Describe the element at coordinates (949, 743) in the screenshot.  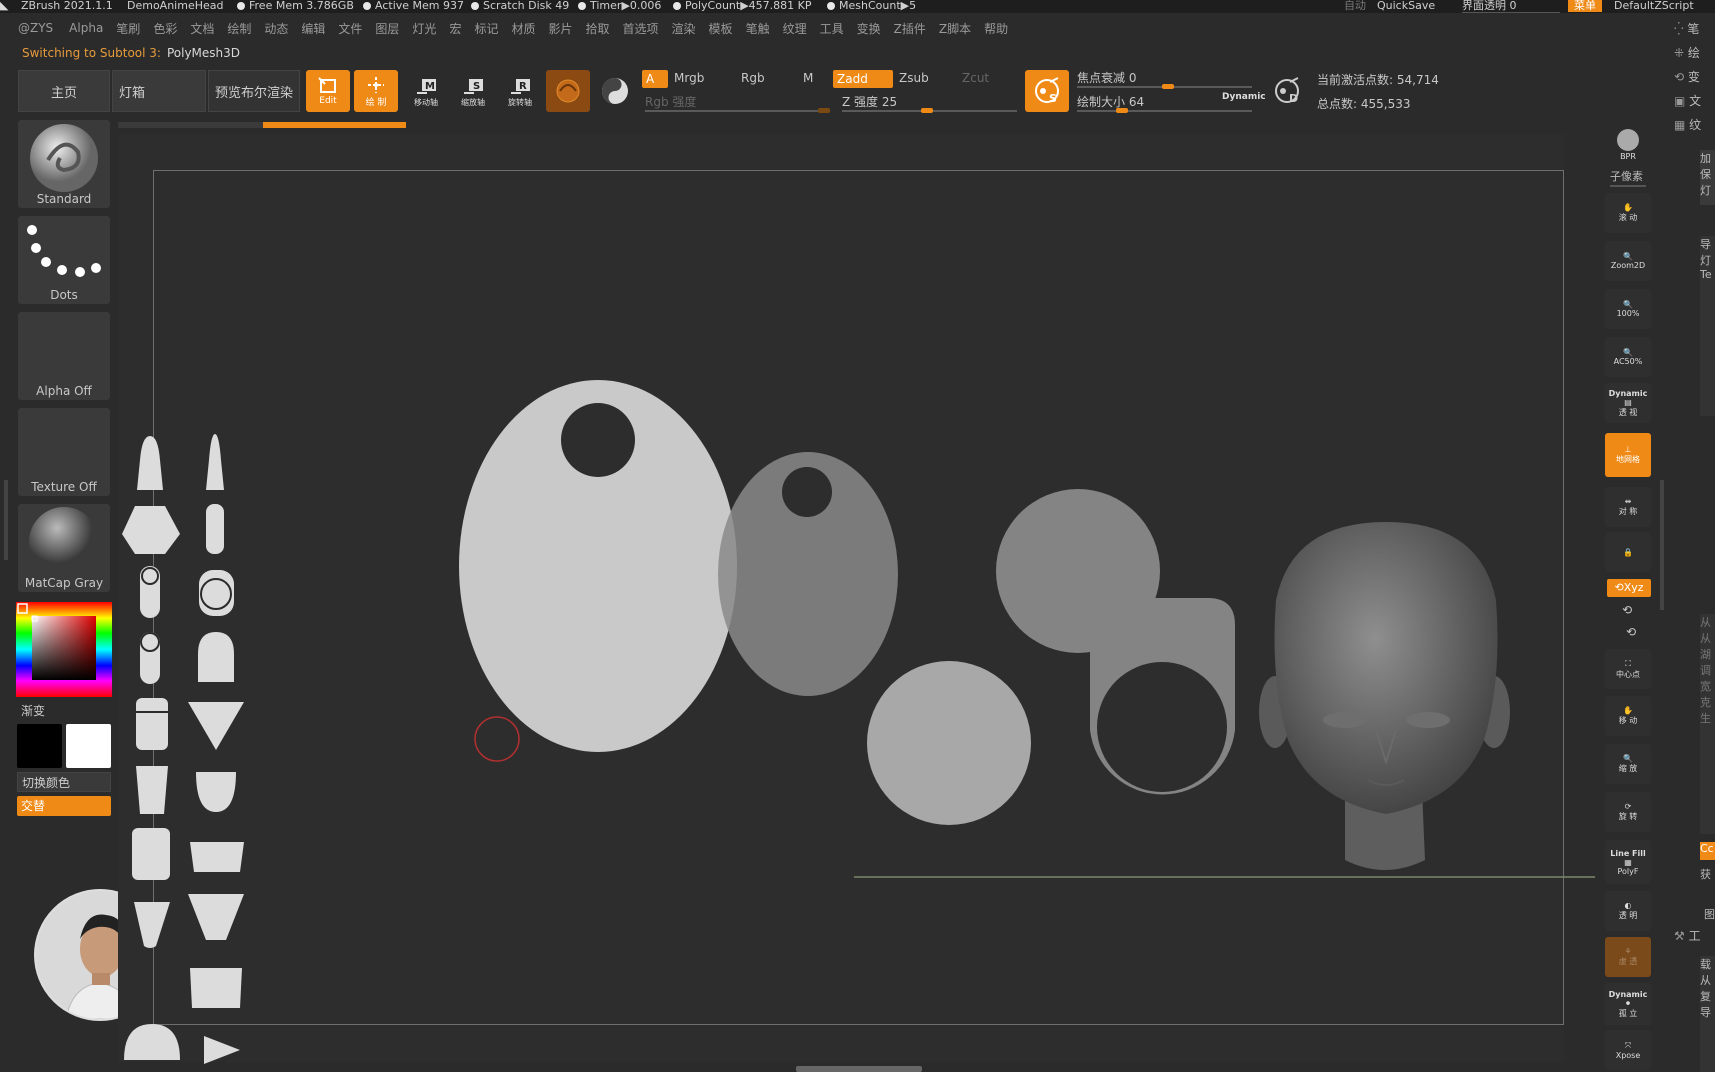
I see `sphere-mesh` at that location.